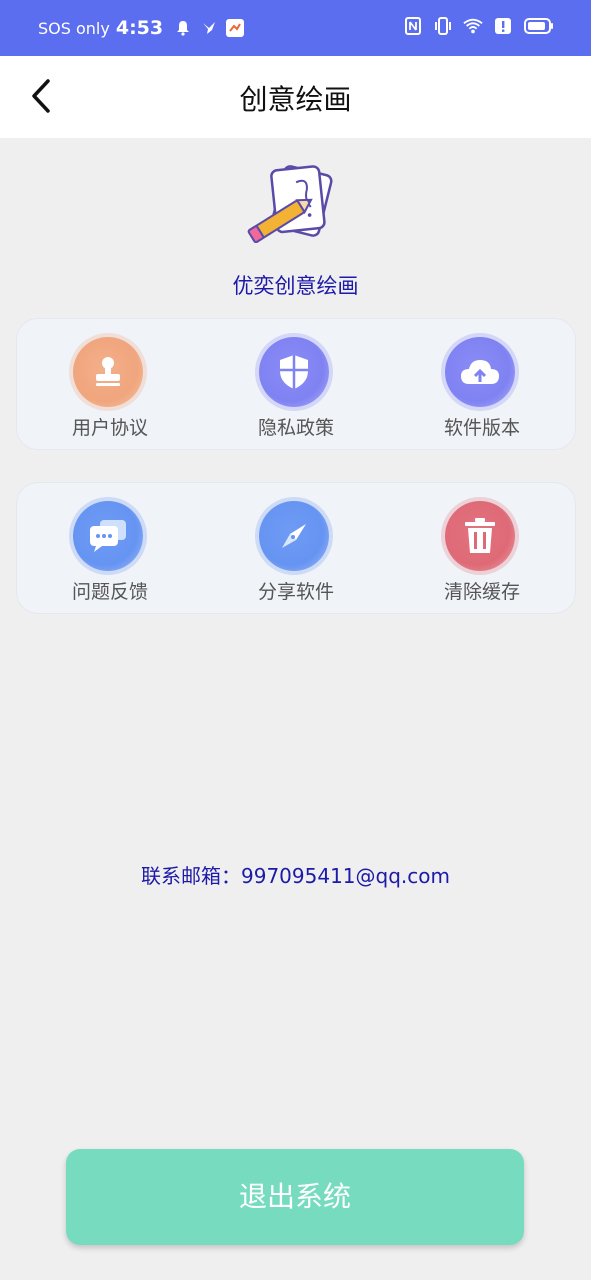 The width and height of the screenshot is (591, 1280). Describe the element at coordinates (481, 428) in the screenshot. I see `software-version-label: 软件版本` at that location.